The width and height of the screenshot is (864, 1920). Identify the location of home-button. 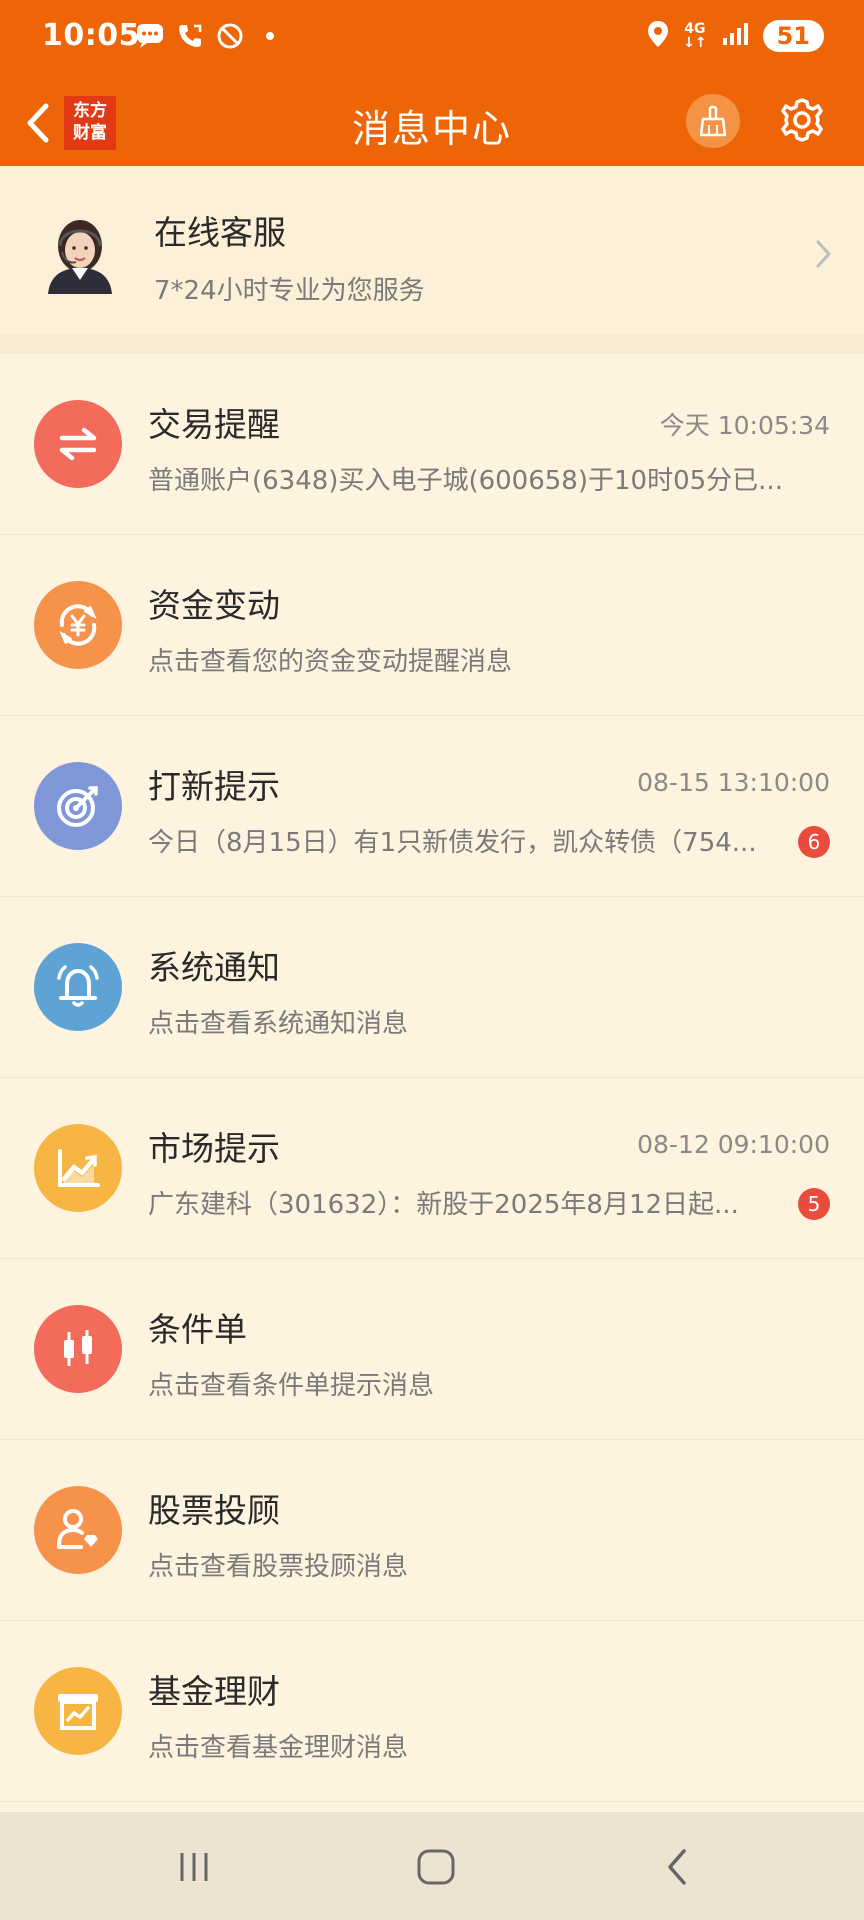
(436, 1867).